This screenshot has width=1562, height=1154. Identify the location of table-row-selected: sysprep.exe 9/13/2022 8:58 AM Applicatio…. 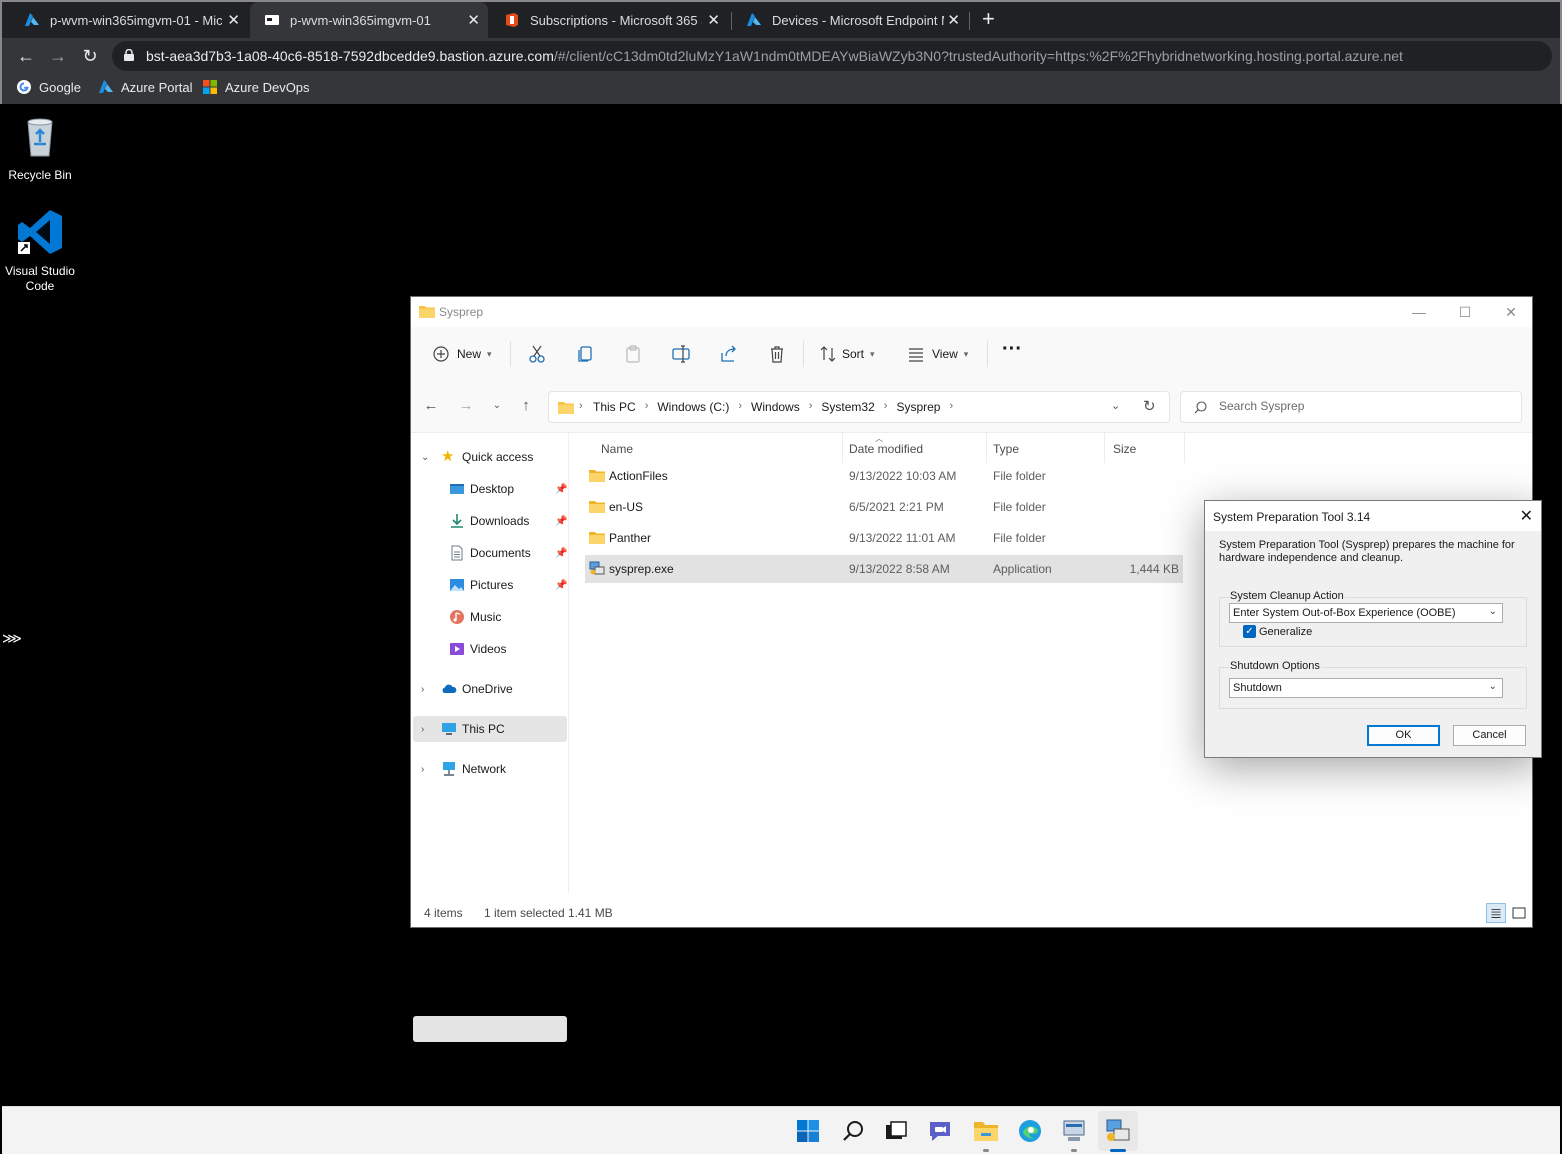
(884, 569).